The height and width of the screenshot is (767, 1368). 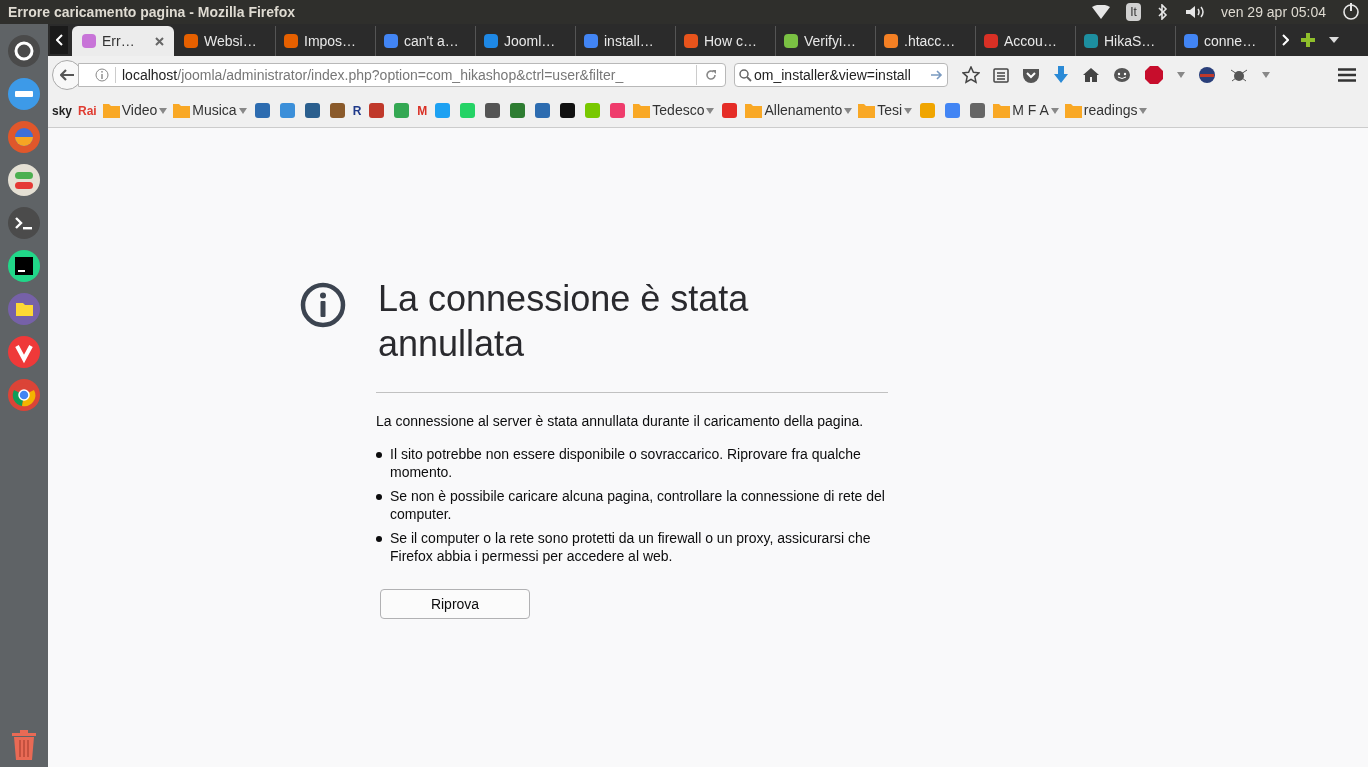 I want to click on terminal-app-icon, so click(x=24, y=223).